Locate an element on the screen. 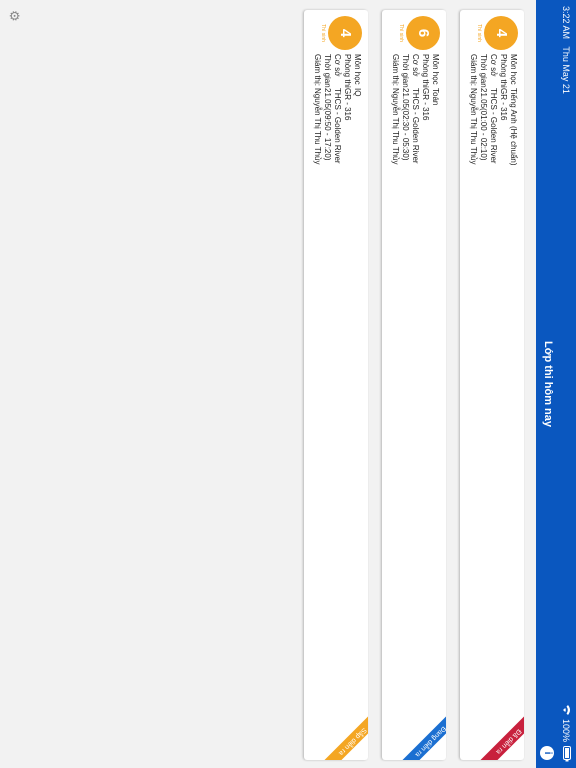  student-count-badge: 6 is located at coordinates (423, 33).